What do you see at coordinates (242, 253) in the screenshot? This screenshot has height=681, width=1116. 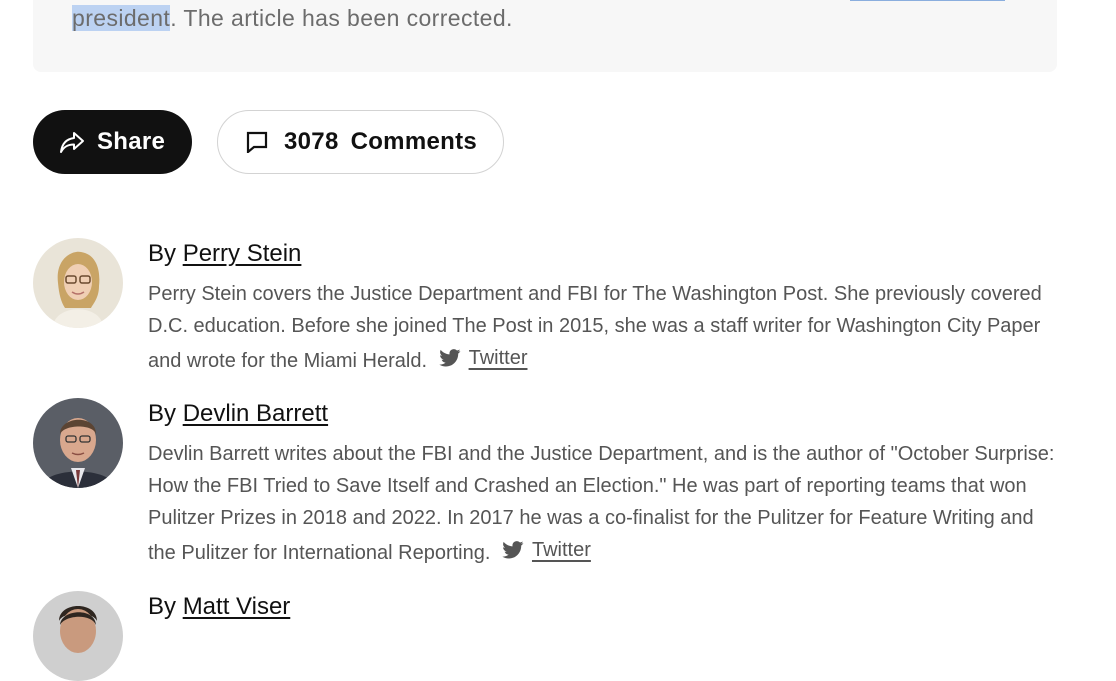 I see `author-name-link: Perry Stein` at bounding box center [242, 253].